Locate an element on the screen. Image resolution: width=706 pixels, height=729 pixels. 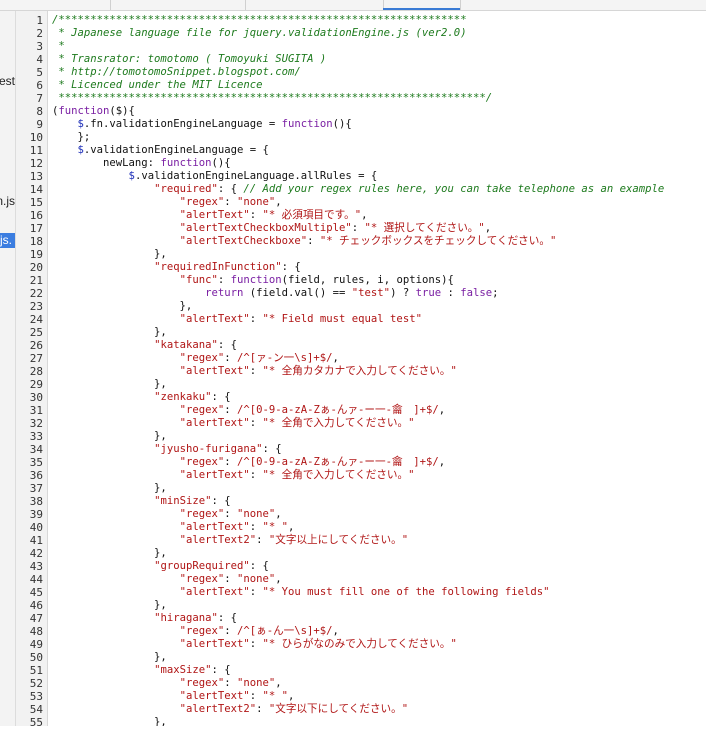
line-number: 38 is located at coordinates (36, 501).